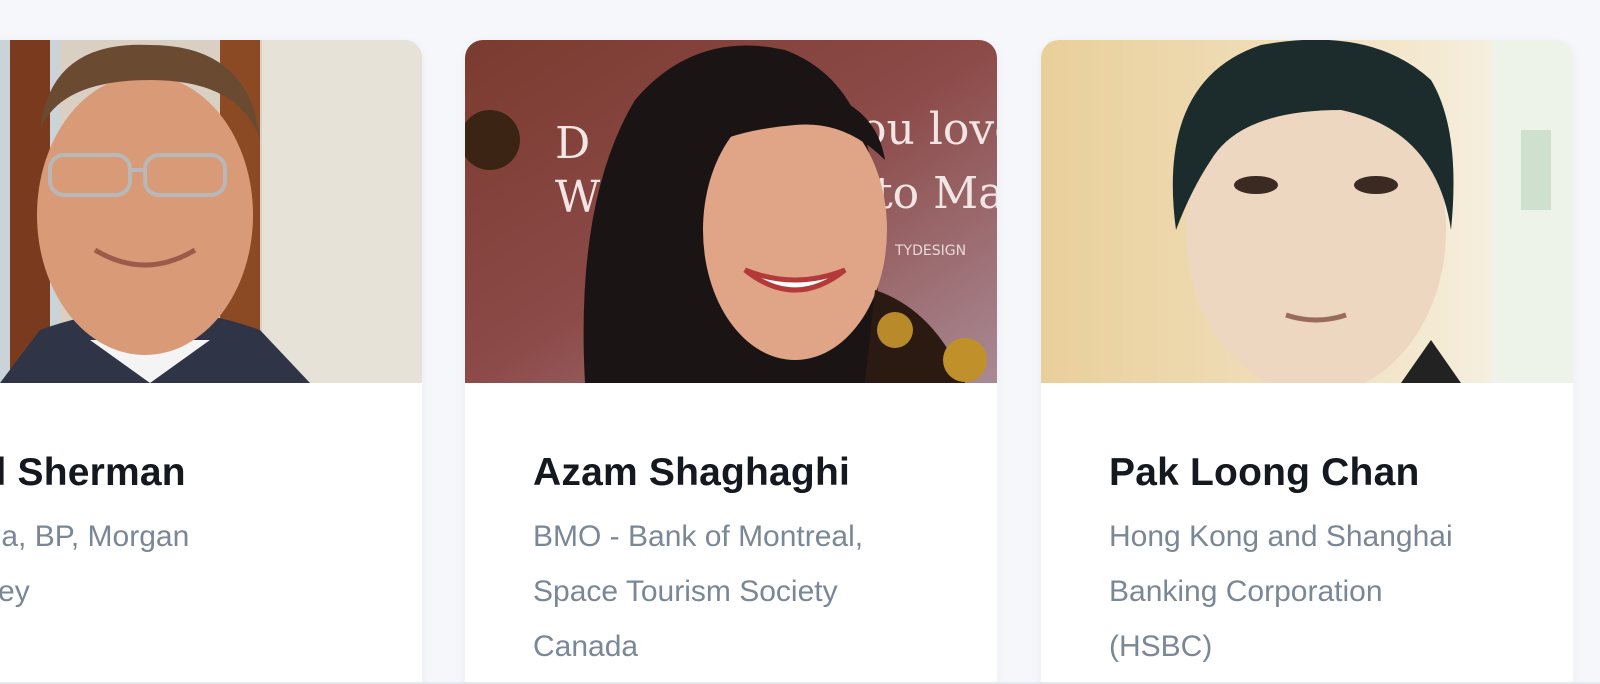 This screenshot has height=684, width=1600. Describe the element at coordinates (1264, 472) in the screenshot. I see `speaker-name: Pak Loong Chan` at that location.